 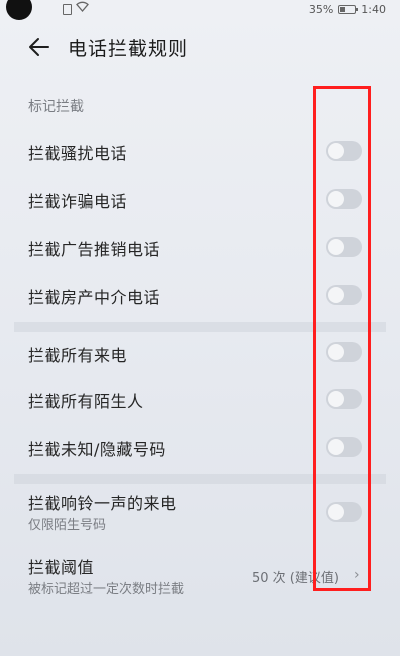 I want to click on row-label: 拦截阈值, so click(x=61, y=567).